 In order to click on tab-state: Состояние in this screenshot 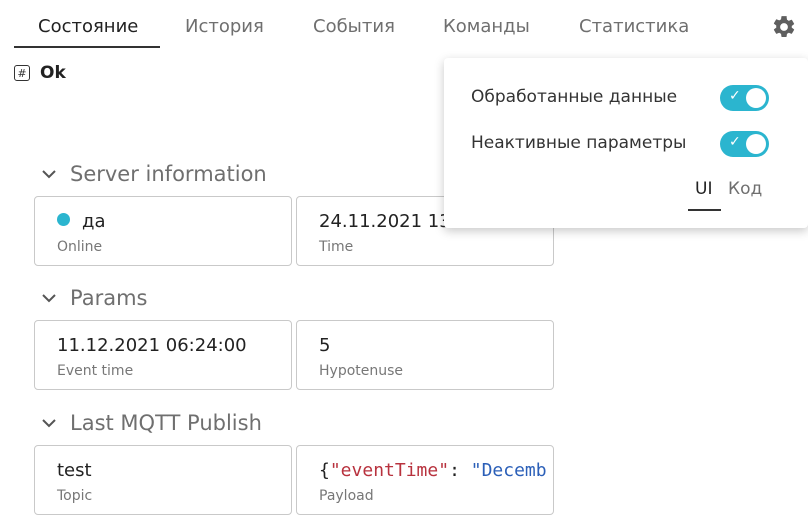, I will do `click(88, 26)`.